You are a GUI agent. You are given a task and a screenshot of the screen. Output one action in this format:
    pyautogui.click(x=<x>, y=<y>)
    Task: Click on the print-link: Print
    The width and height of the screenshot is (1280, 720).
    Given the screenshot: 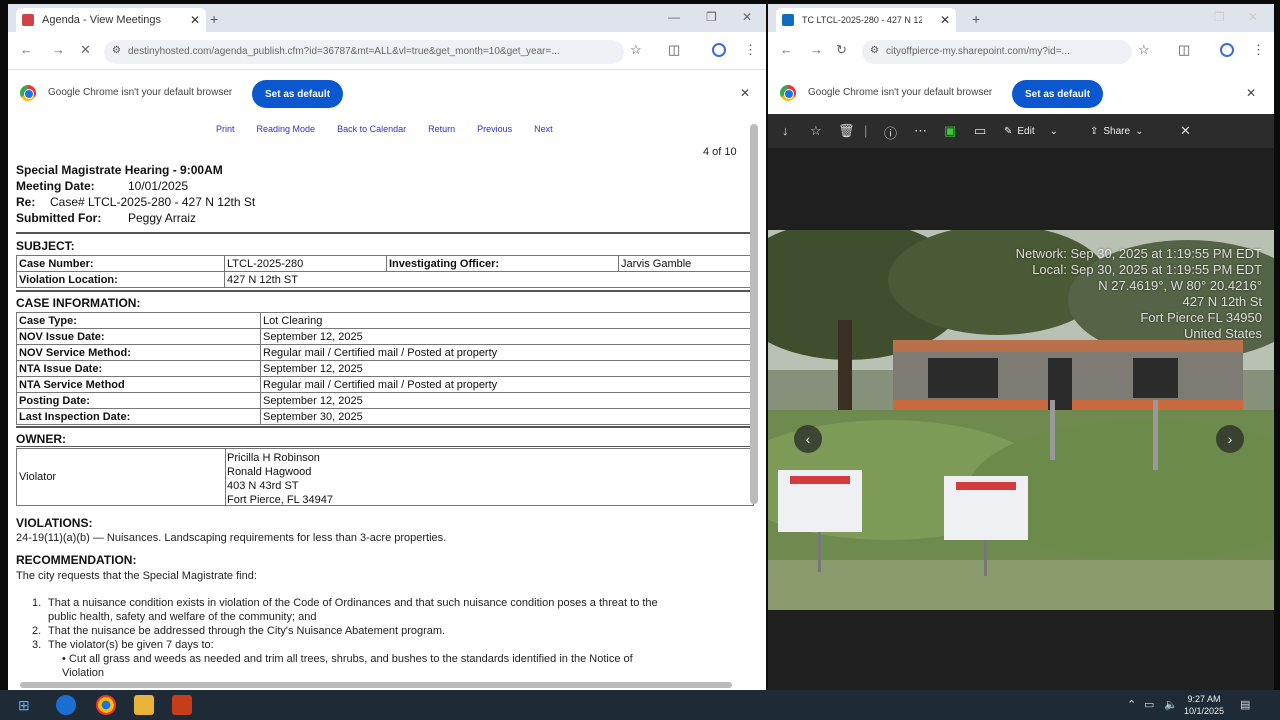 What is the action you would take?
    pyautogui.click(x=225, y=129)
    